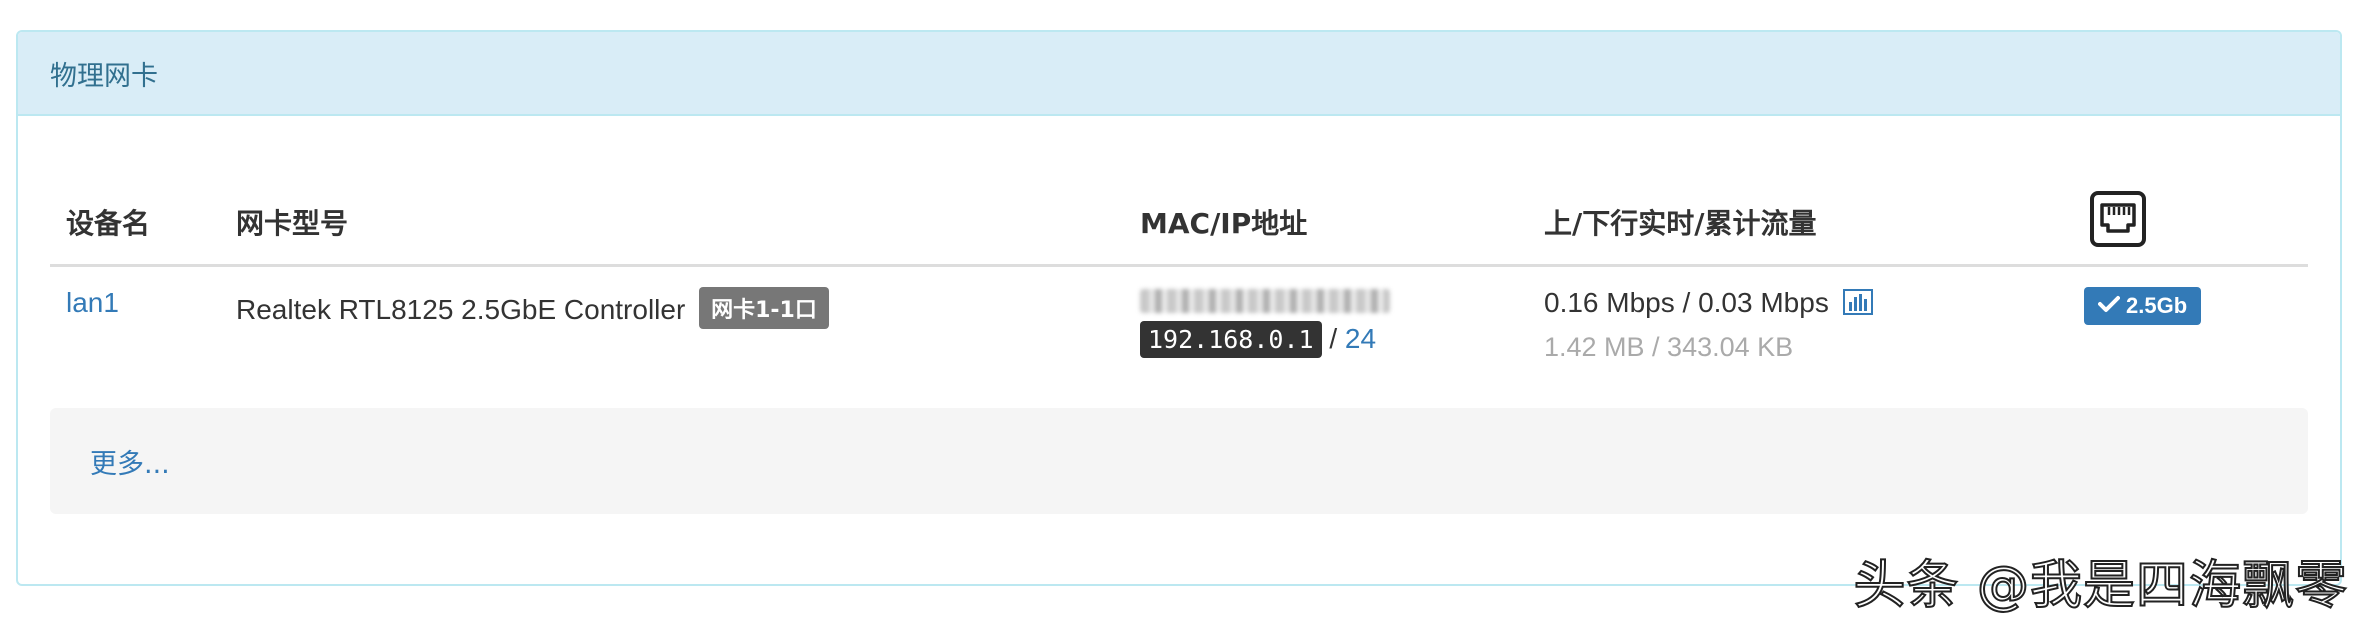 The image size is (2362, 624). Describe the element at coordinates (764, 308) in the screenshot. I see `port-label-badge: 网卡1-1口` at that location.